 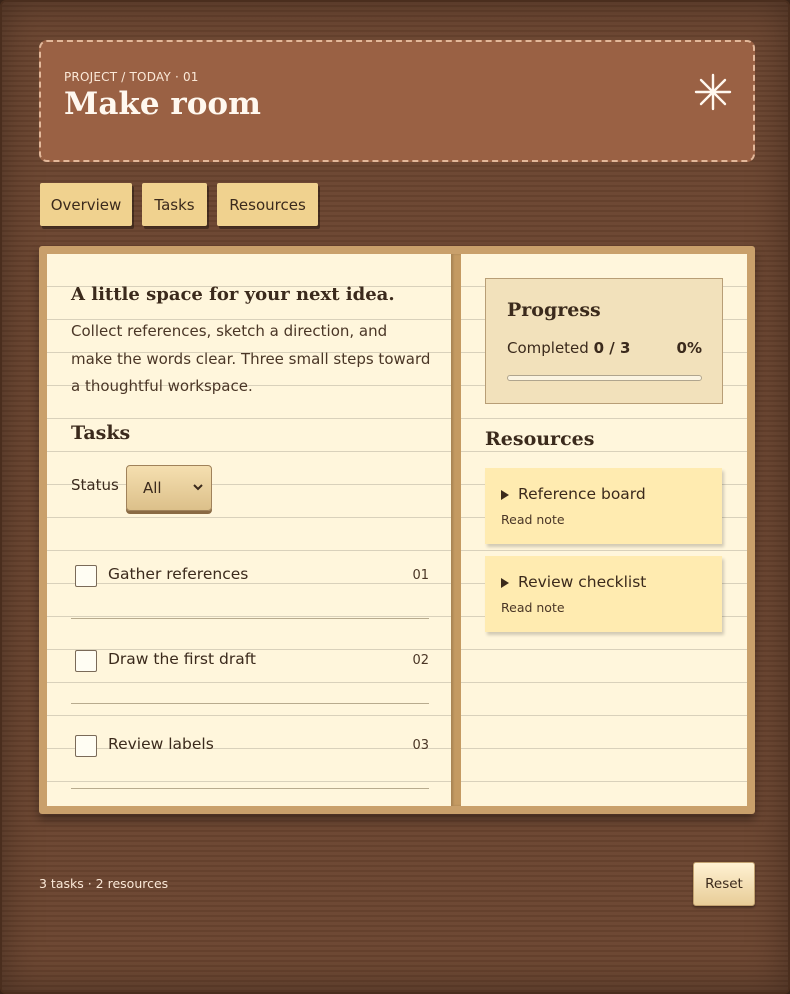 What do you see at coordinates (250, 758) in the screenshot?
I see `task-row: Review labels 03` at bounding box center [250, 758].